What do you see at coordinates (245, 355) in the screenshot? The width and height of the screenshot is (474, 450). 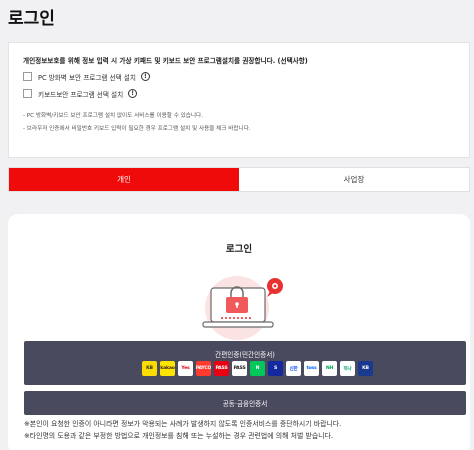 I see `simple-auth-label: 간편인증(민간인증서)` at bounding box center [245, 355].